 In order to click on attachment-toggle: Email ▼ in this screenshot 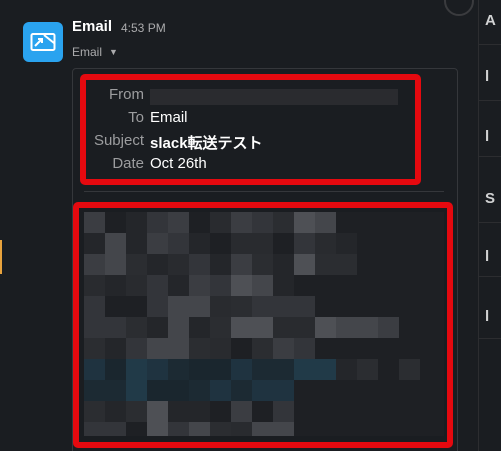, I will do `click(95, 52)`.